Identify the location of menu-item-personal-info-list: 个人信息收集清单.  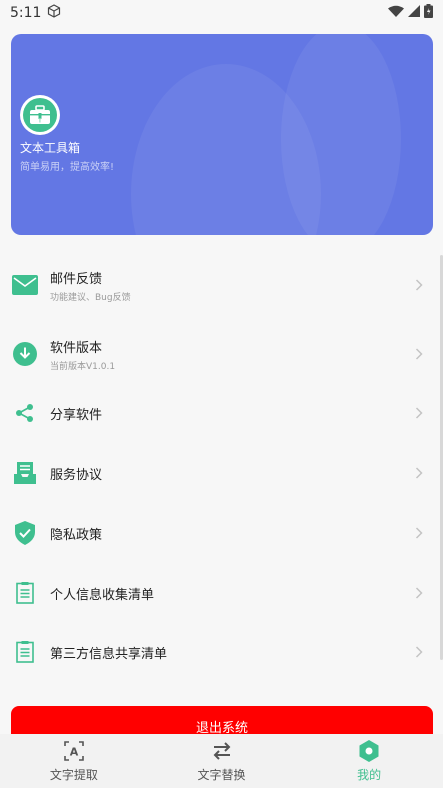
(221, 593).